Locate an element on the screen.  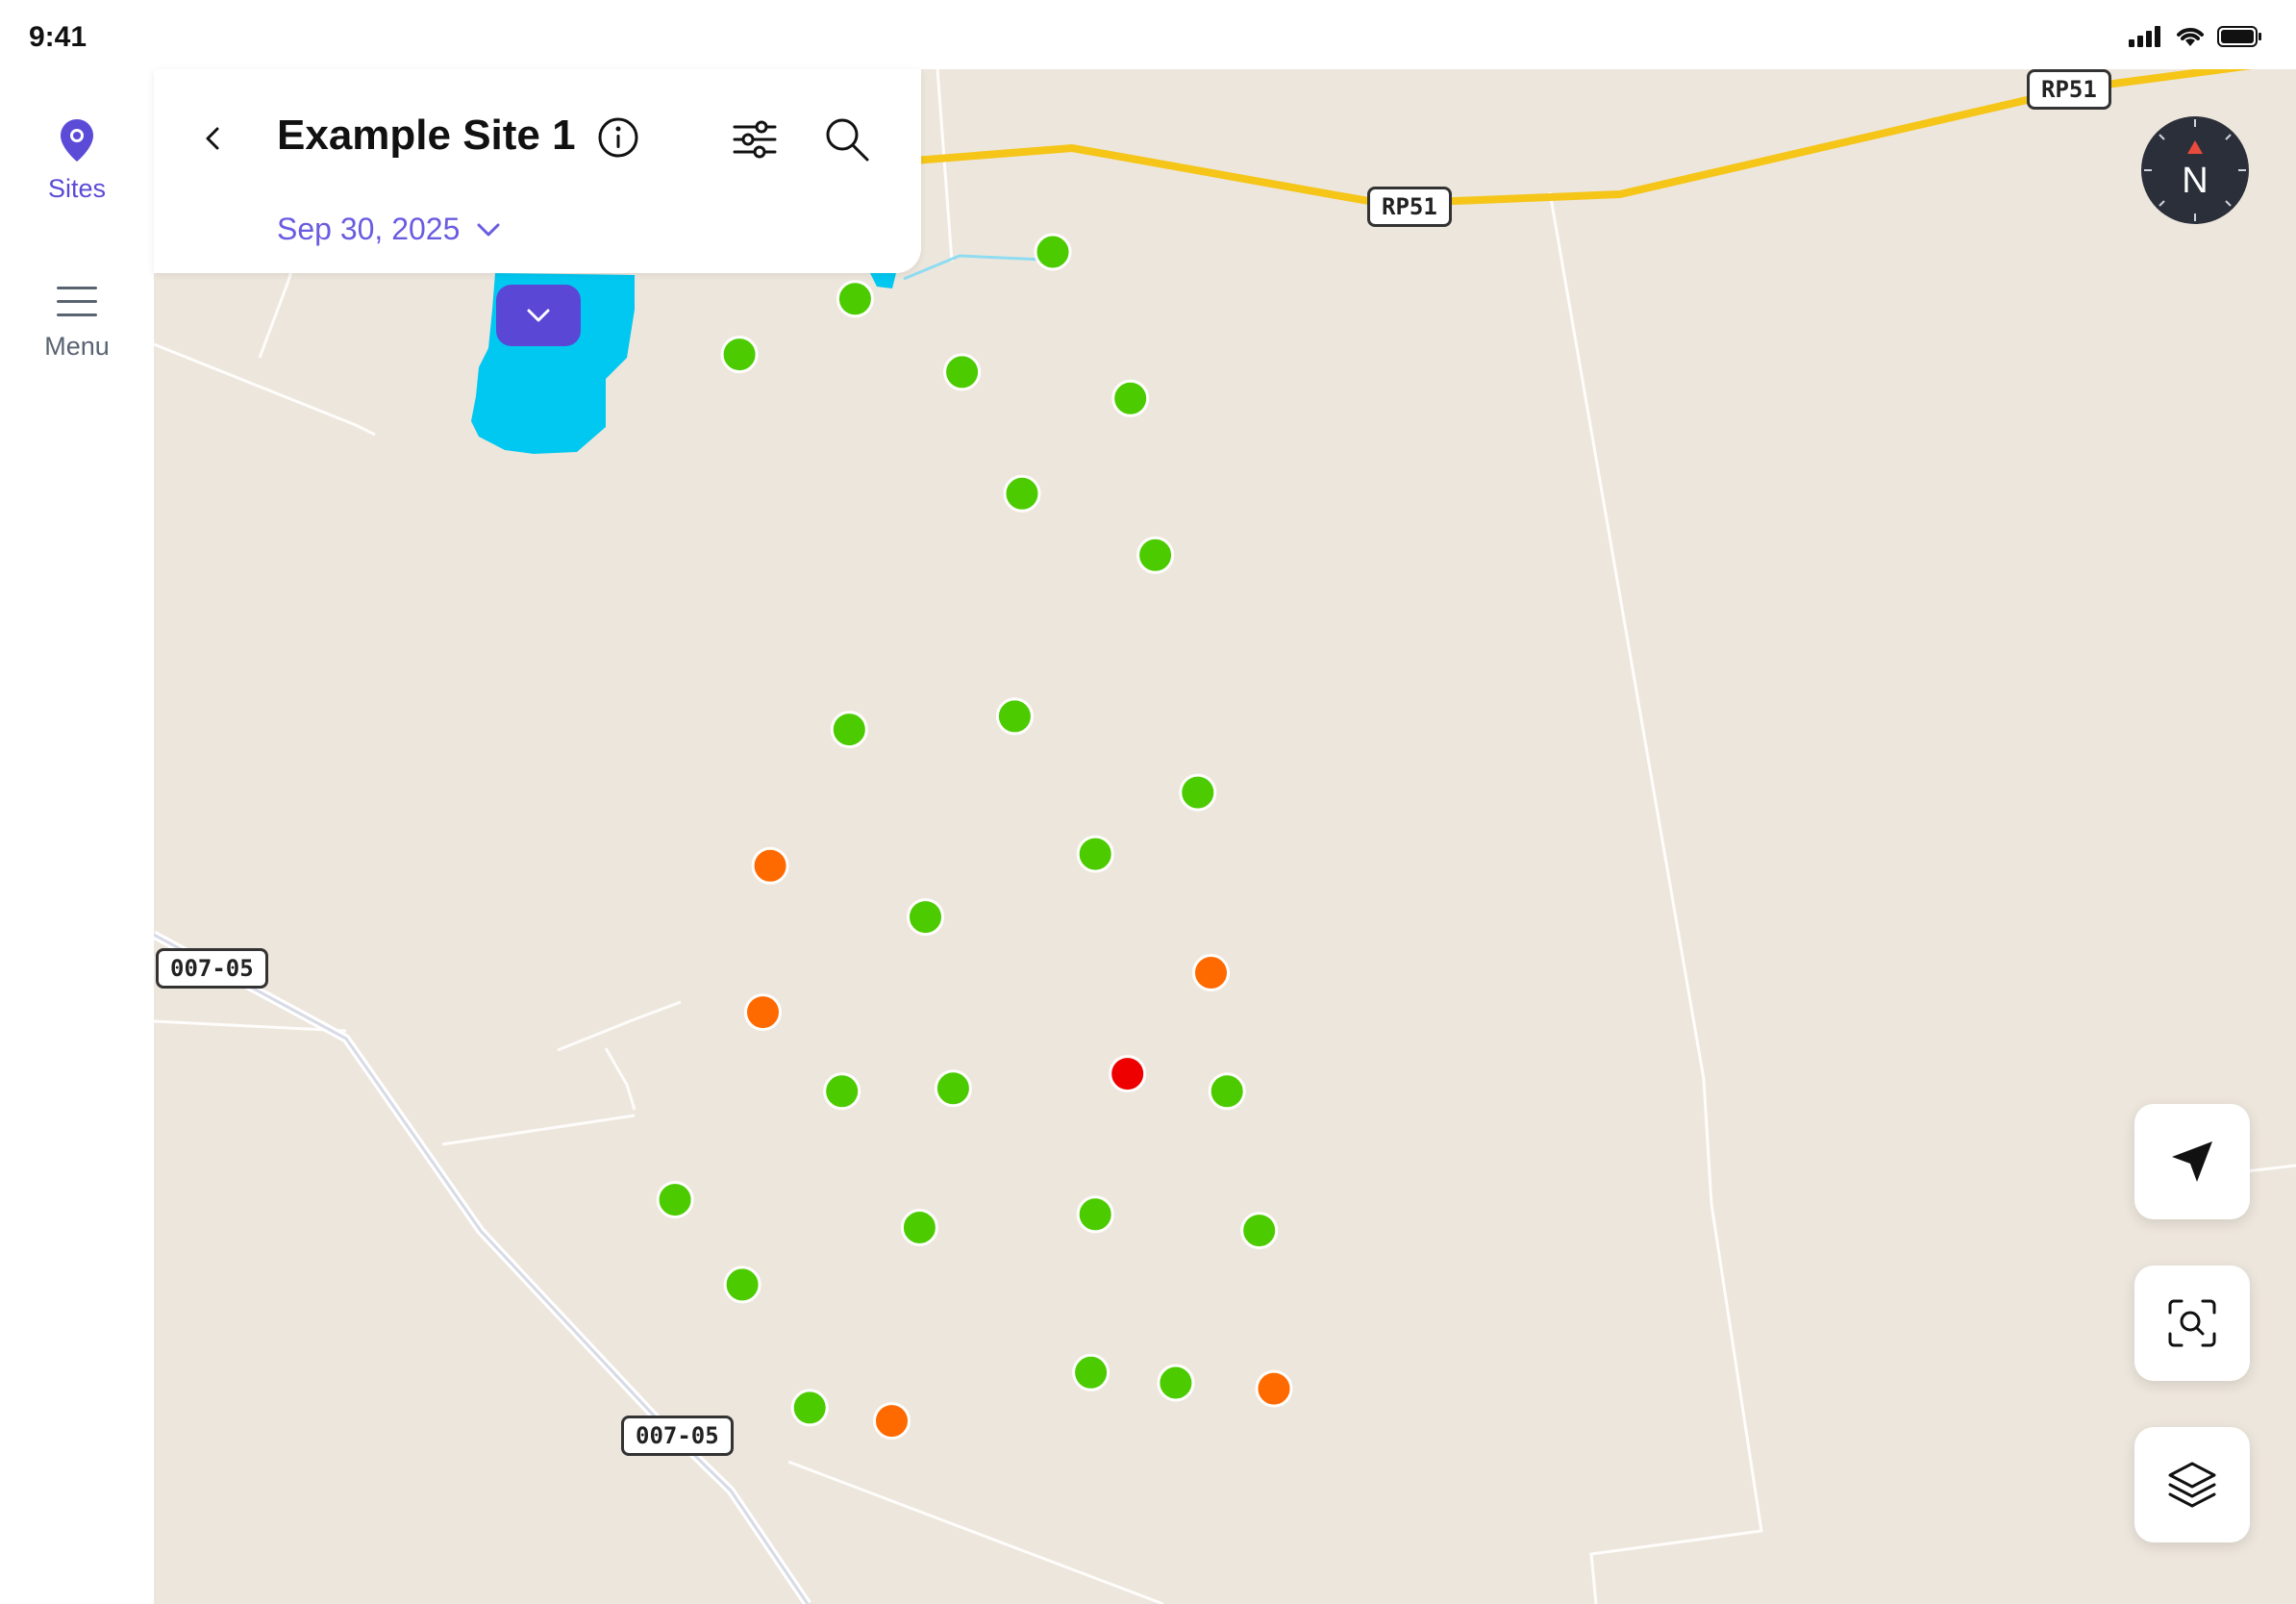
date-selector: Sep 30, 2025 is located at coordinates (389, 229).